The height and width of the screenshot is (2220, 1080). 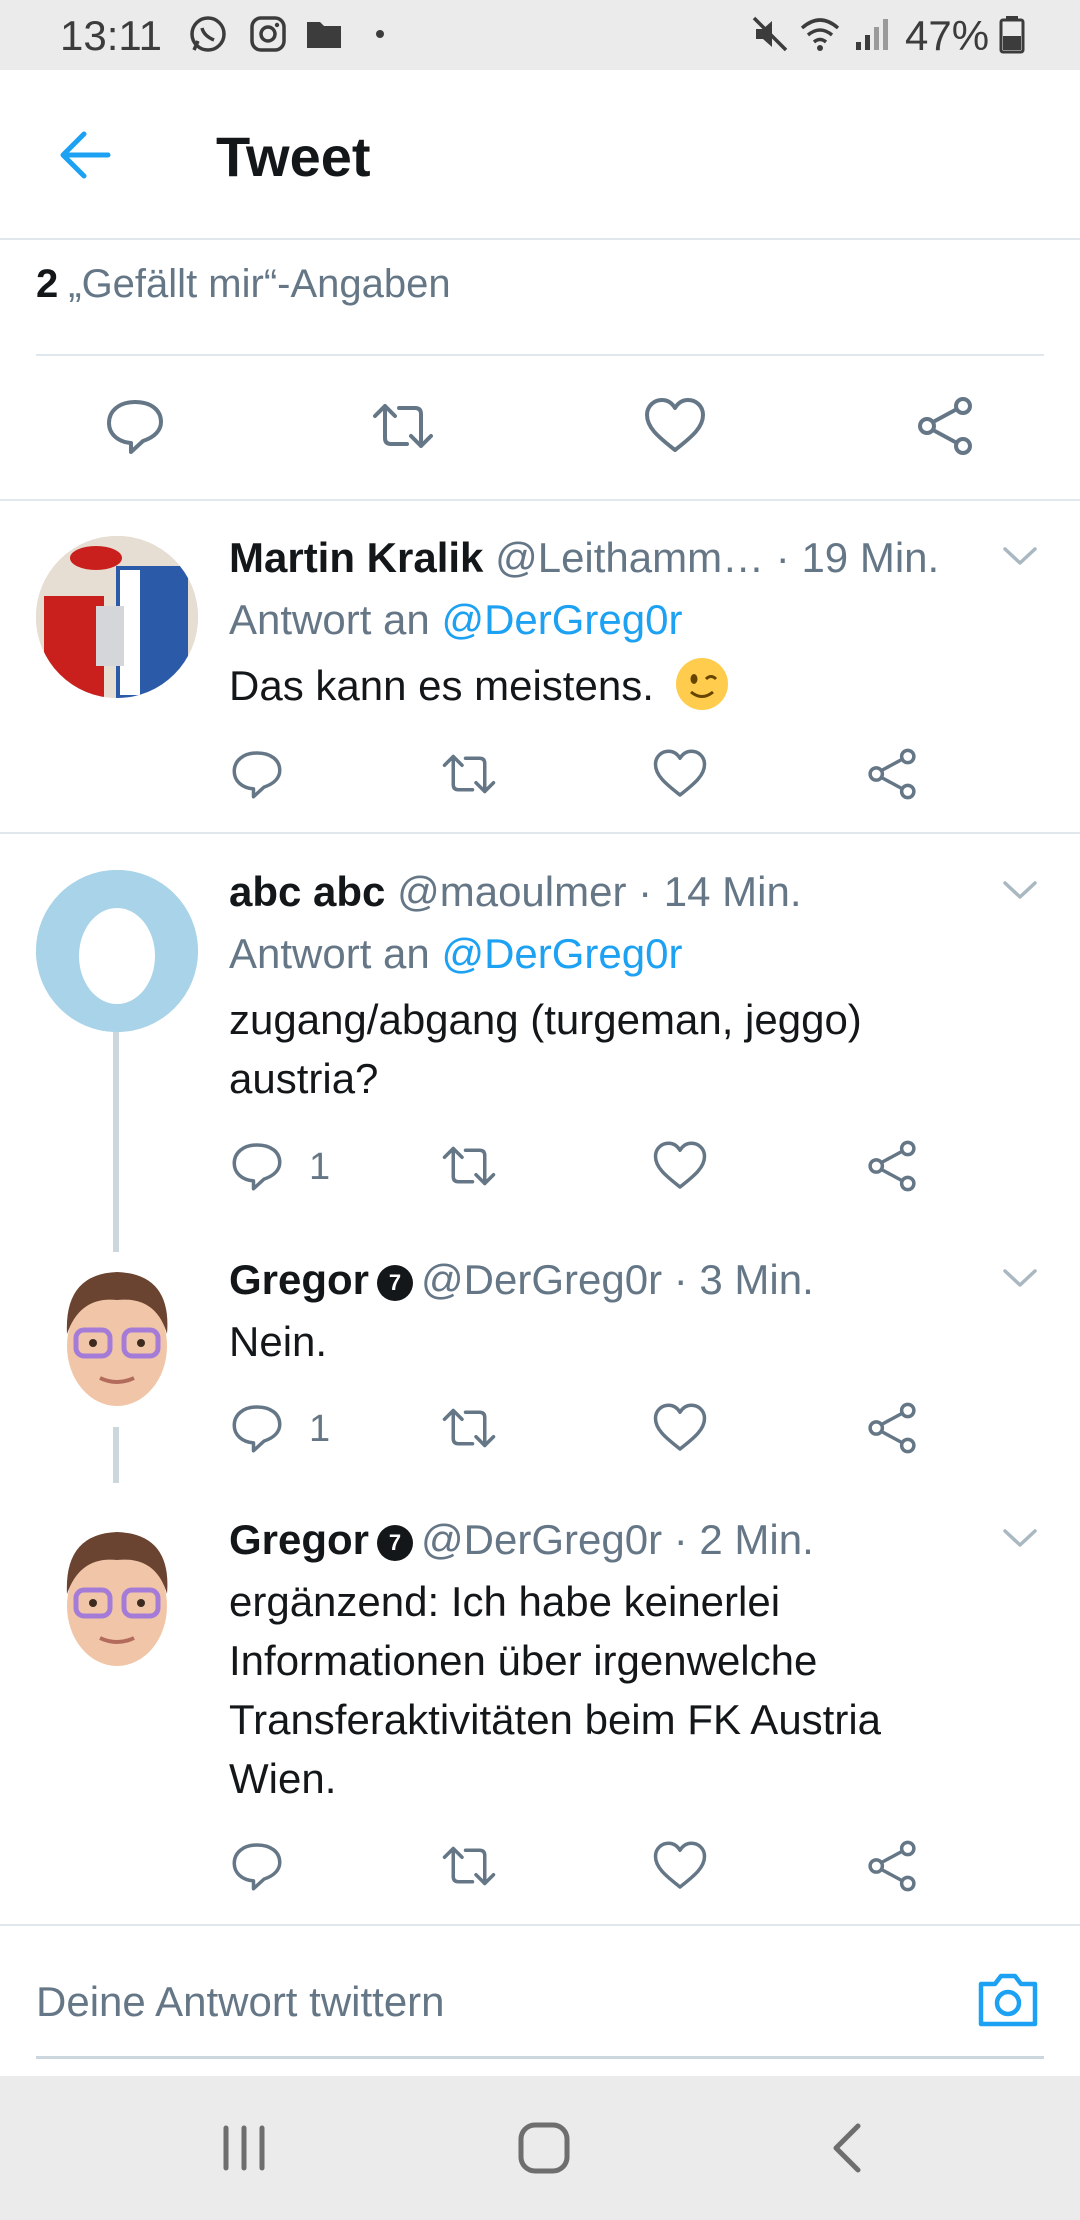 I want to click on likes-count-row: 2 „Gefällt mir“-Angaben, so click(x=243, y=284).